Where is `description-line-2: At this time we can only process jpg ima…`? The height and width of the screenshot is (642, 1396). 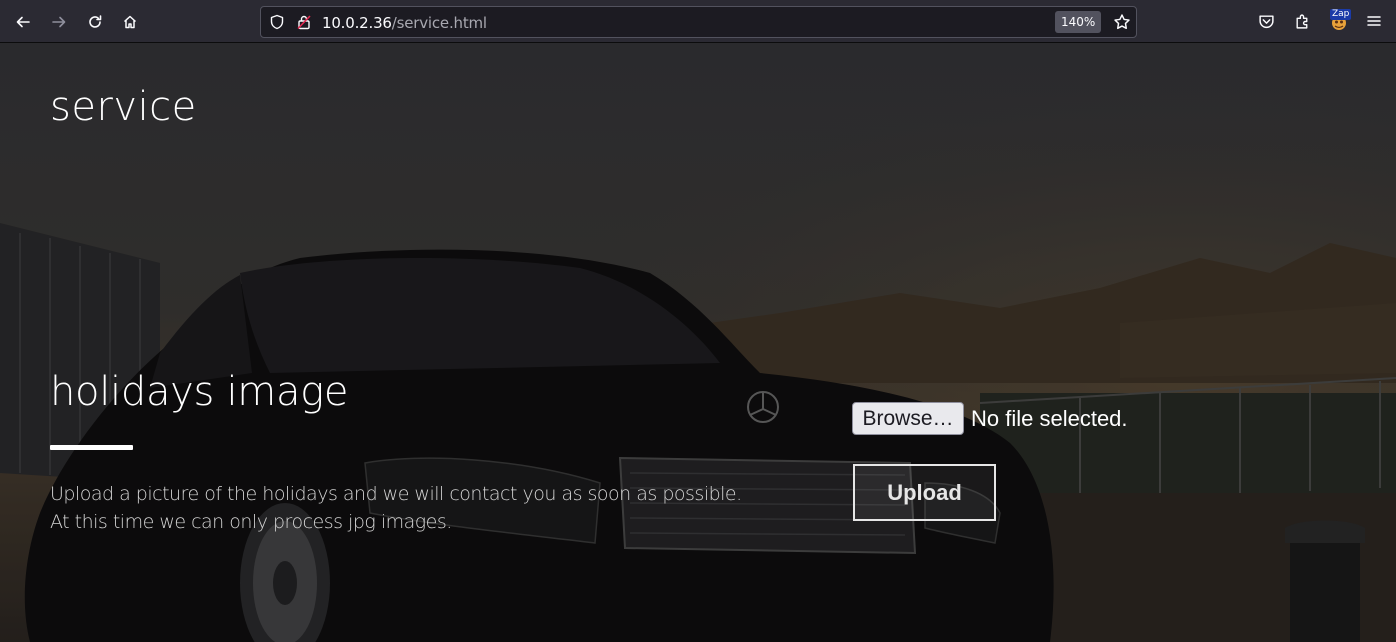
description-line-2: At this time we can only process jpg ima… is located at coordinates (251, 522).